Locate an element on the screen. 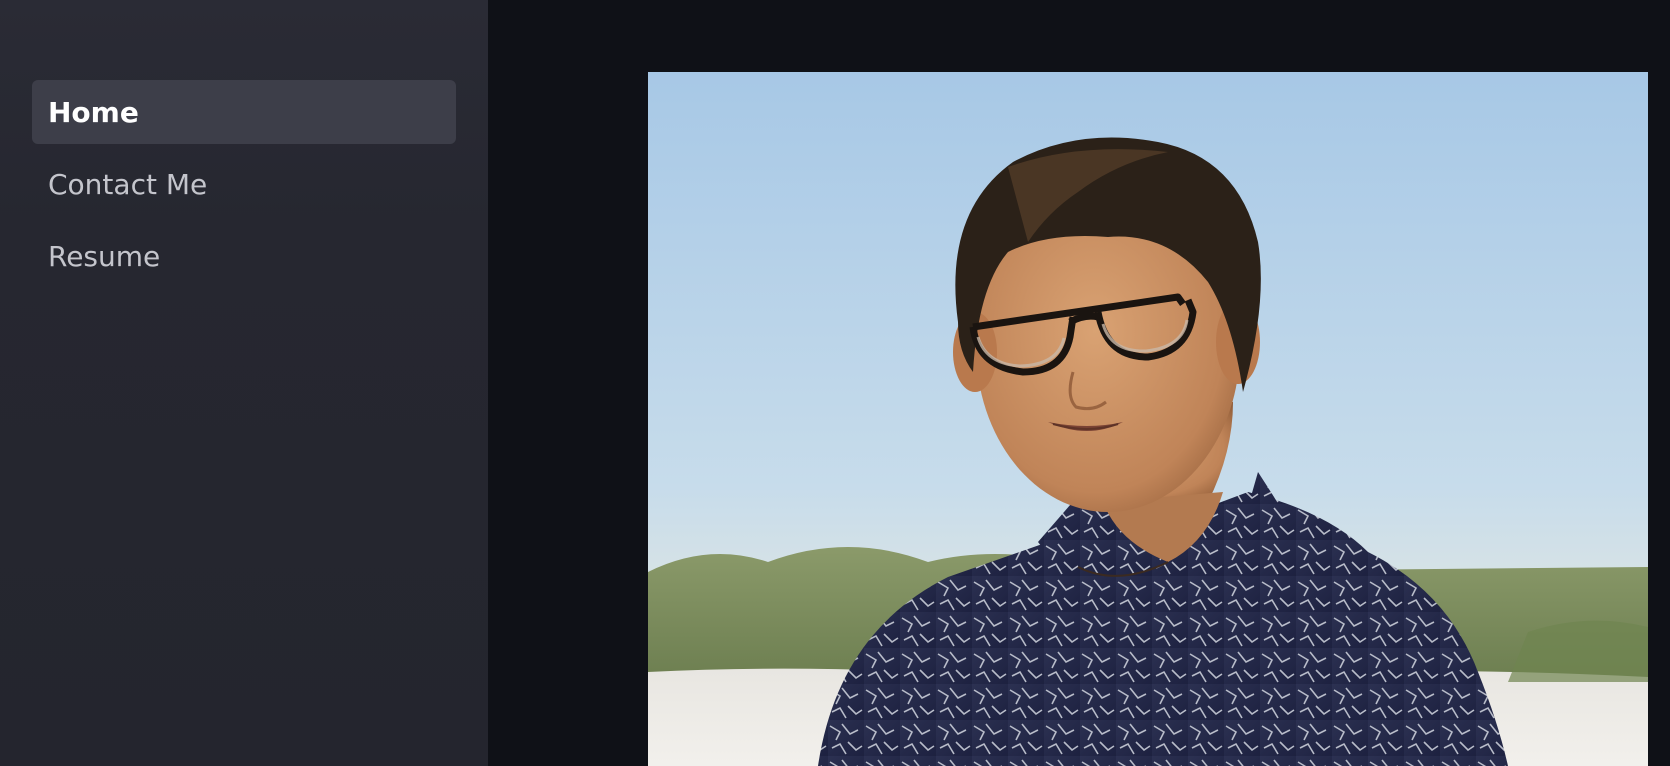 The width and height of the screenshot is (1670, 766). sidebar-item-resume: Resume is located at coordinates (244, 256).